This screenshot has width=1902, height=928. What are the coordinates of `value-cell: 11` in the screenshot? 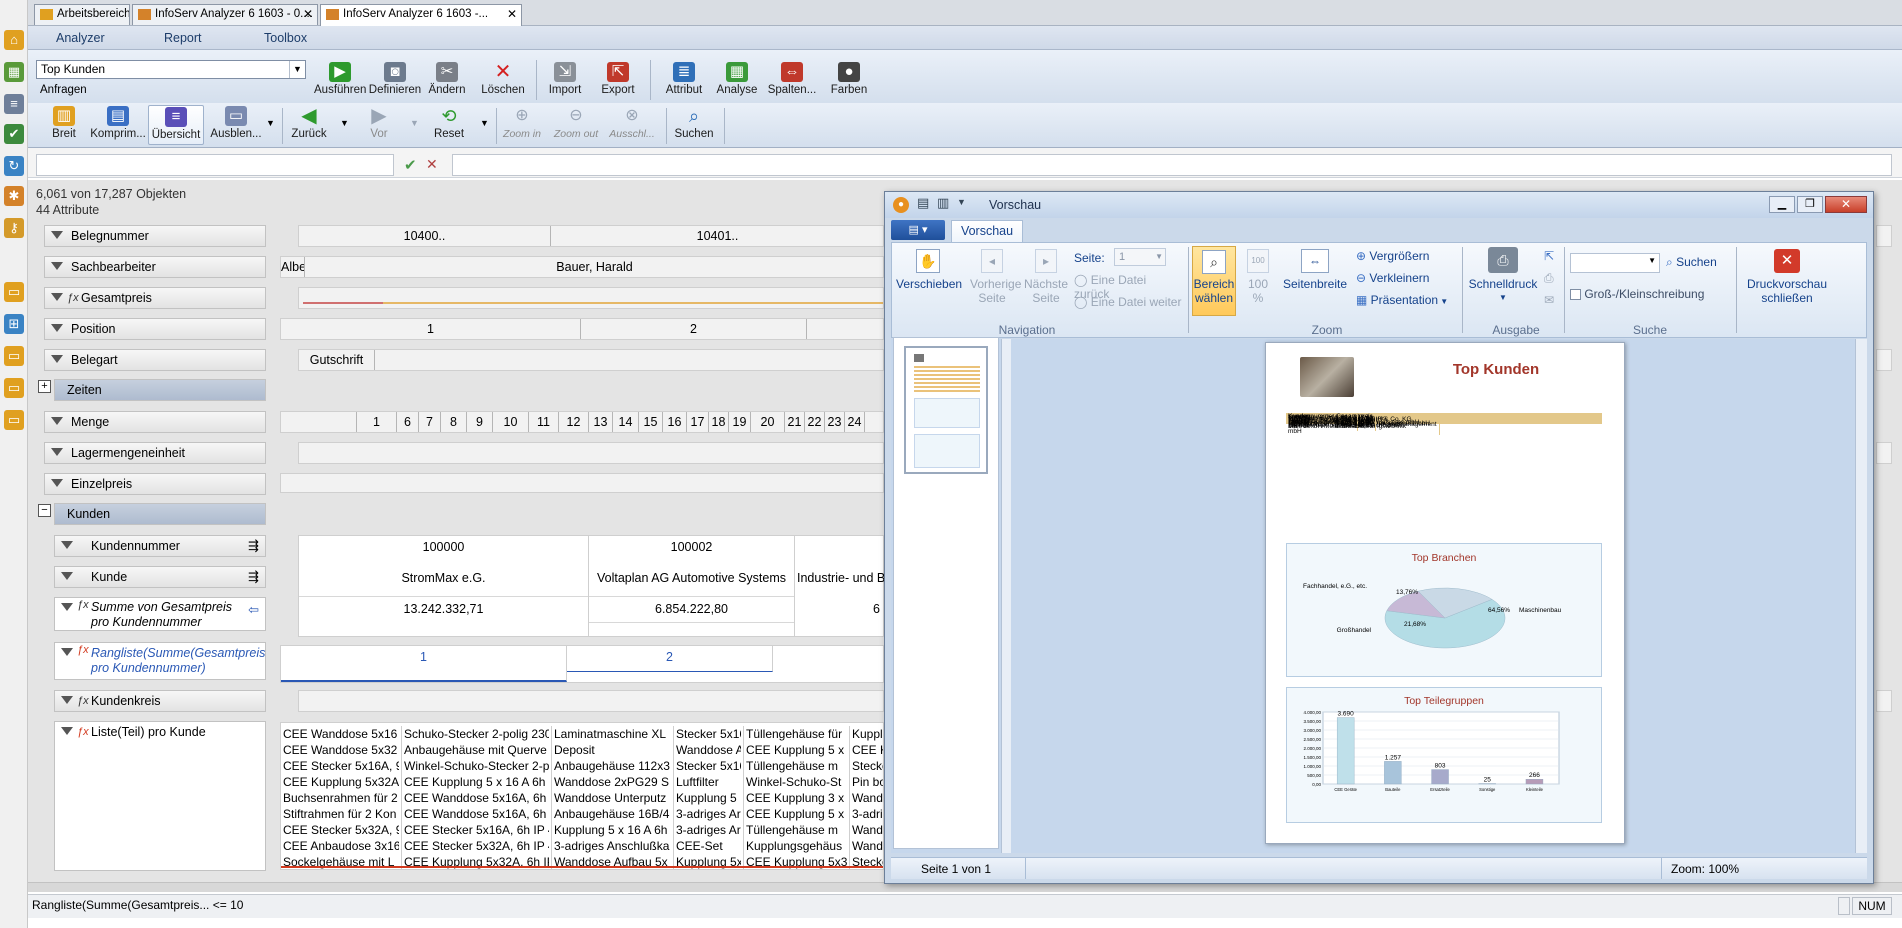 It's located at (544, 422).